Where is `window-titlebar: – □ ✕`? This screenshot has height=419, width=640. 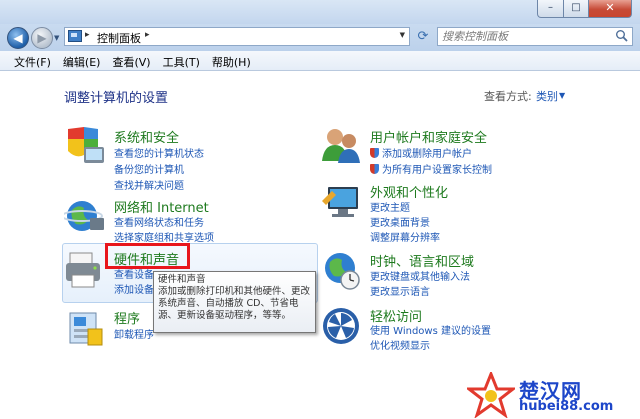 window-titlebar: – □ ✕ is located at coordinates (320, 12).